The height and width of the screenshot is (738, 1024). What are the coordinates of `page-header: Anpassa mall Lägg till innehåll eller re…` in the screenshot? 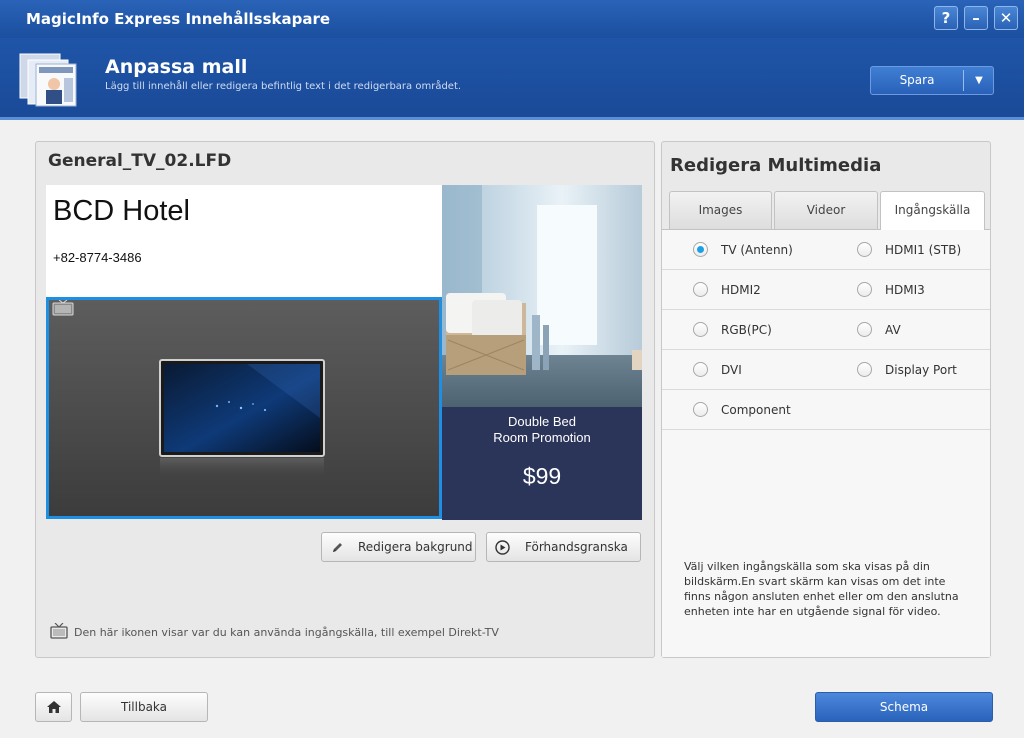 It's located at (512, 79).